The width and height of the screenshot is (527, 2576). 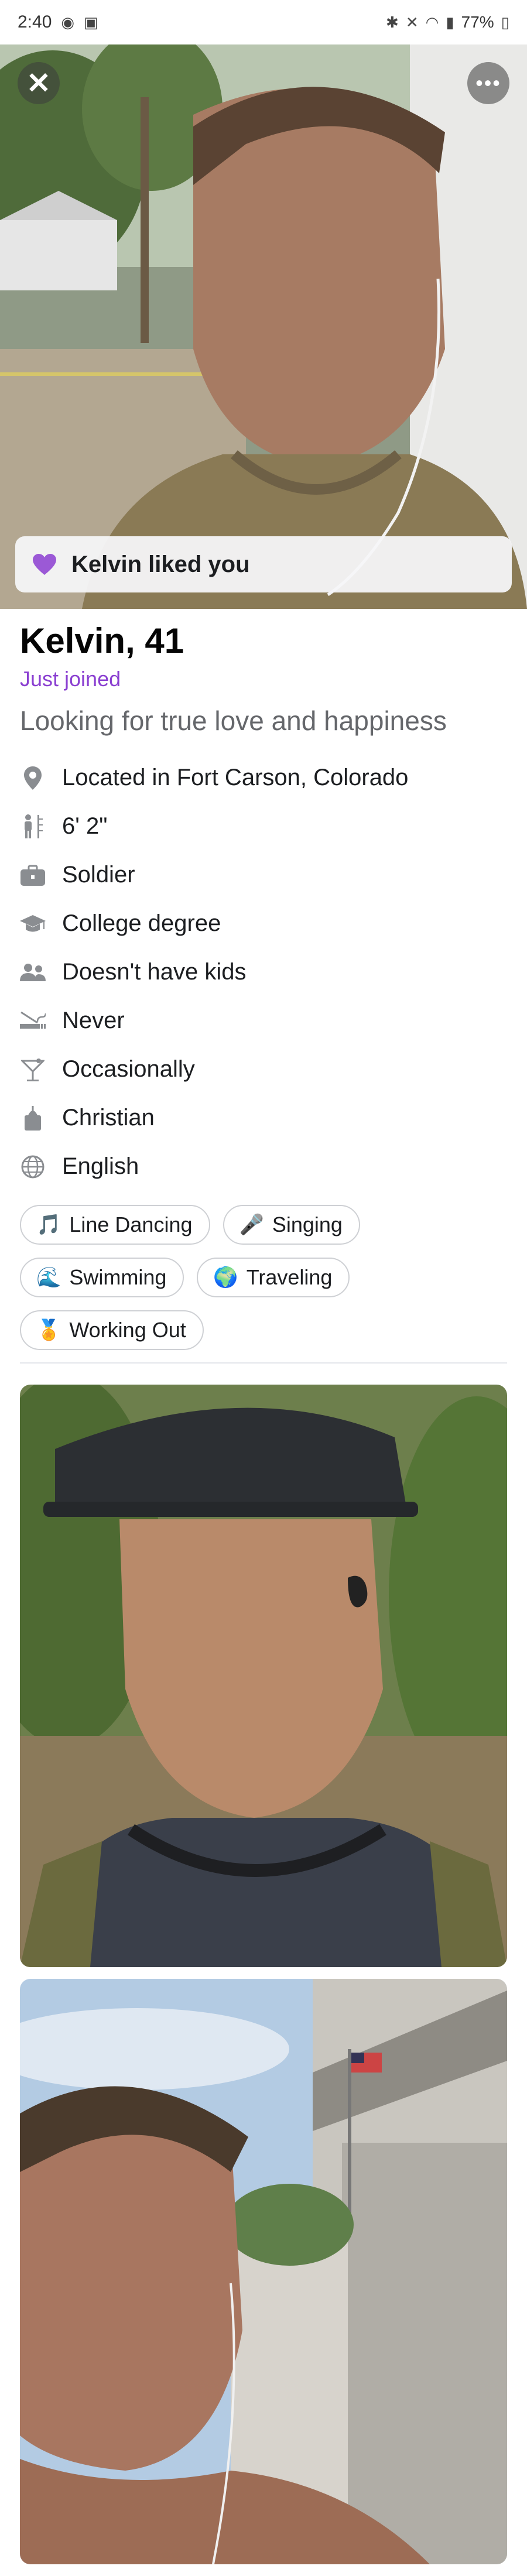 I want to click on liked-you-text: Kelvin liked you, so click(x=161, y=564).